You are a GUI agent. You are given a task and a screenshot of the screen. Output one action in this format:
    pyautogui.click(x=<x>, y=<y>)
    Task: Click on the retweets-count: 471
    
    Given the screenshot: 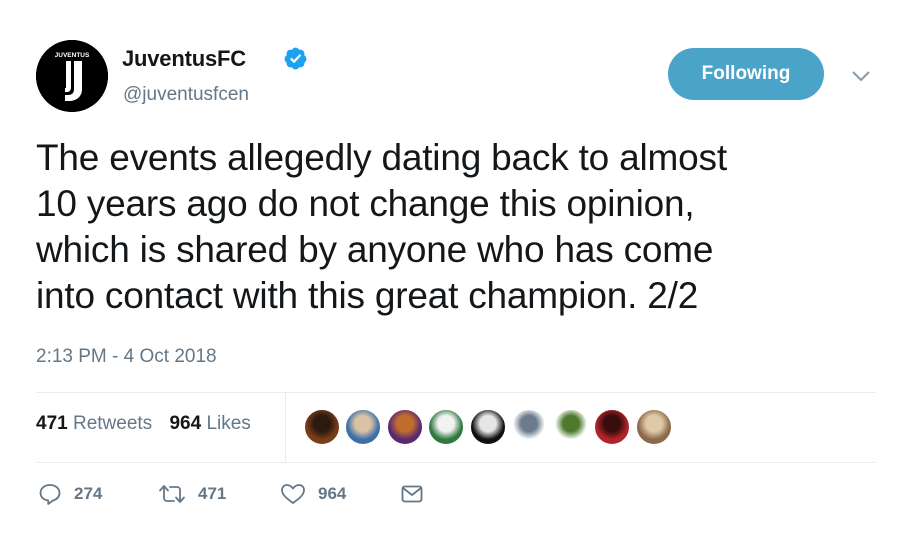 What is the action you would take?
    pyautogui.click(x=52, y=423)
    